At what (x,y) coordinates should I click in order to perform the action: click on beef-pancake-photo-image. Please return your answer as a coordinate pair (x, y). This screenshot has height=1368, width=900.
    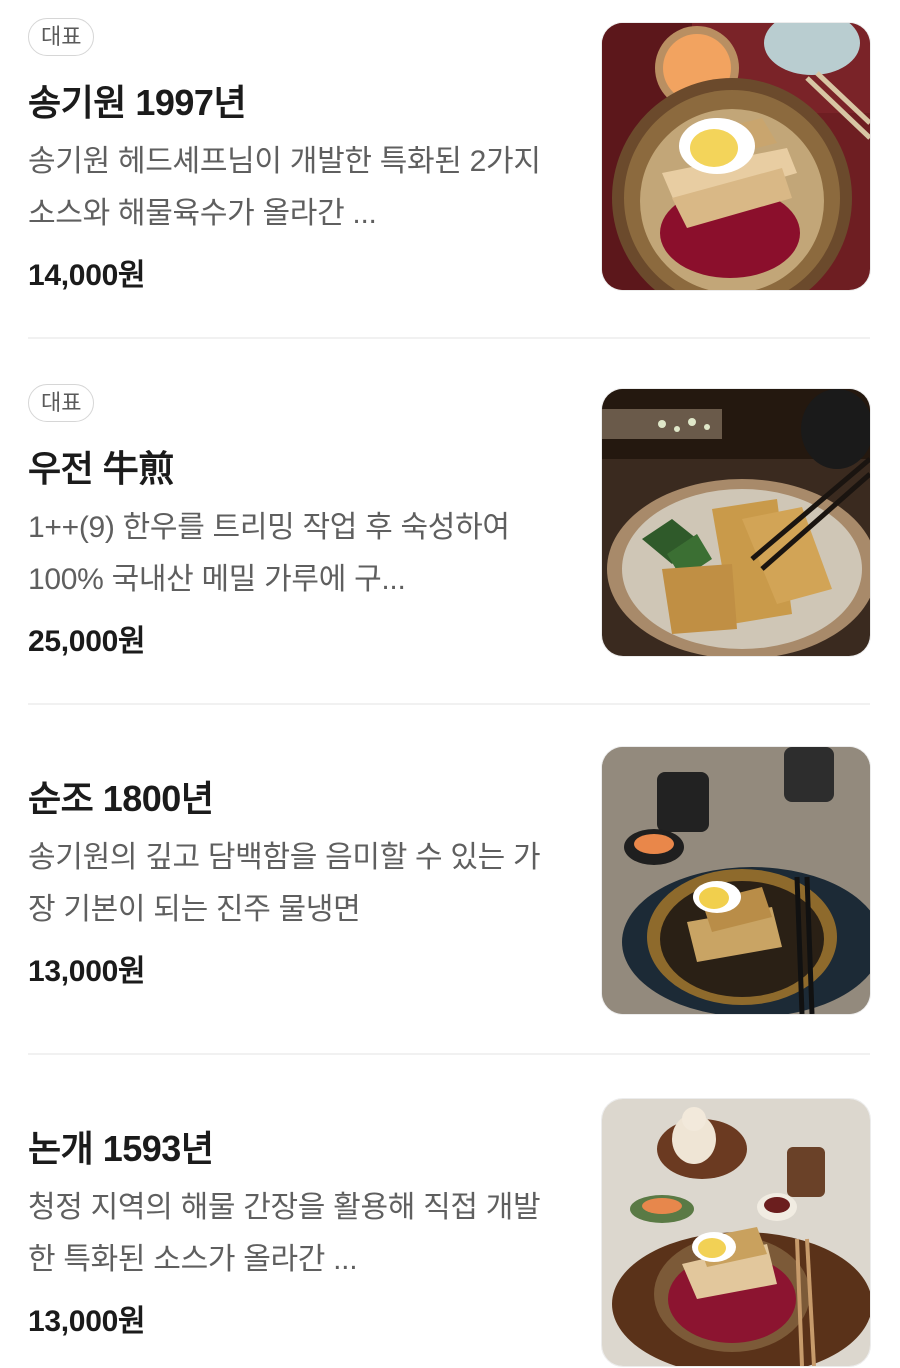
    Looking at the image, I should click on (736, 522).